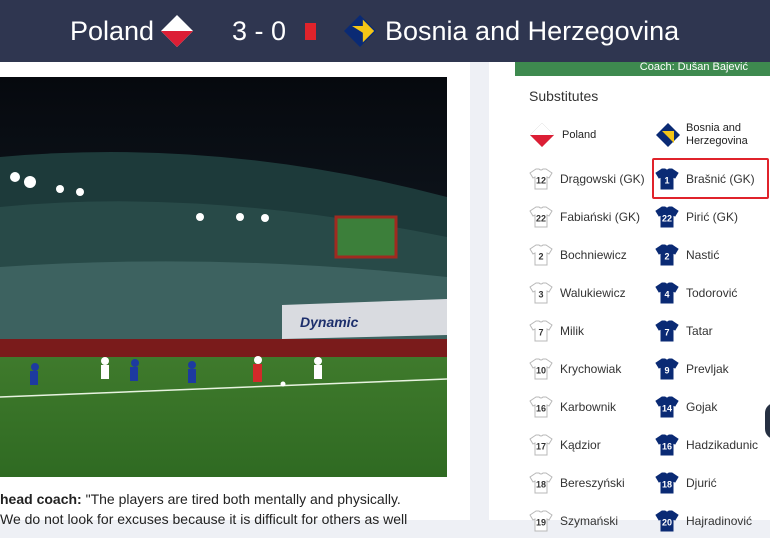 The height and width of the screenshot is (538, 770). What do you see at coordinates (593, 255) in the screenshot?
I see `player-name: Bochniewicz` at bounding box center [593, 255].